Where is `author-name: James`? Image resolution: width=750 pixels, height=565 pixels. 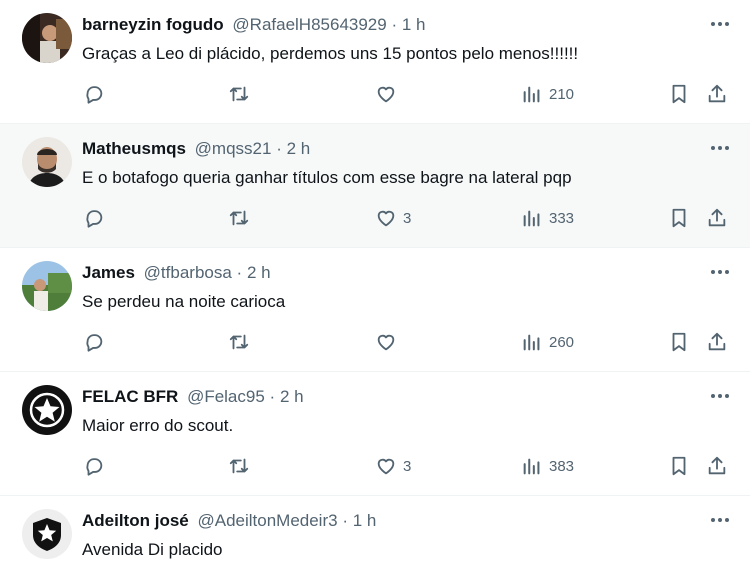 author-name: James is located at coordinates (108, 272).